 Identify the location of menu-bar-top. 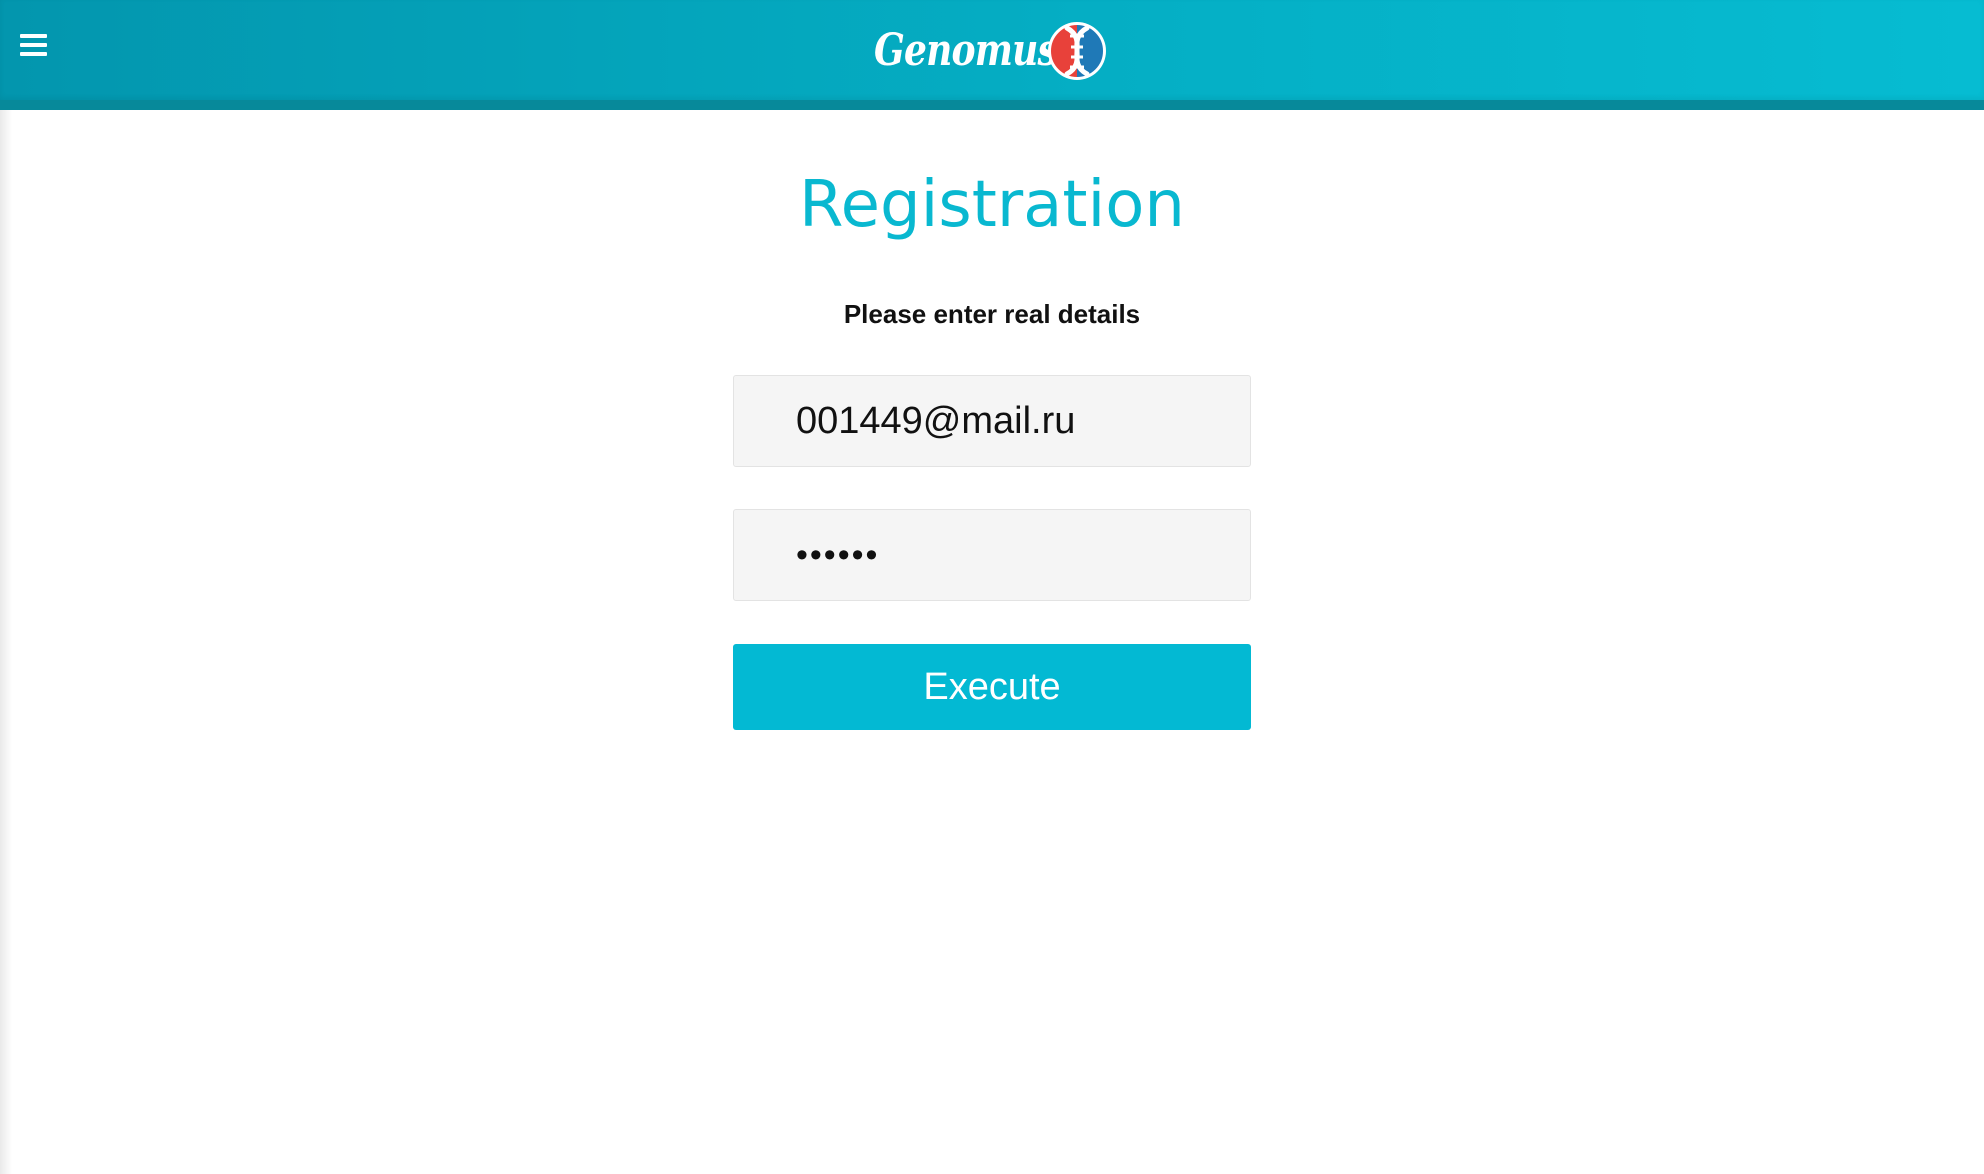
(33, 36).